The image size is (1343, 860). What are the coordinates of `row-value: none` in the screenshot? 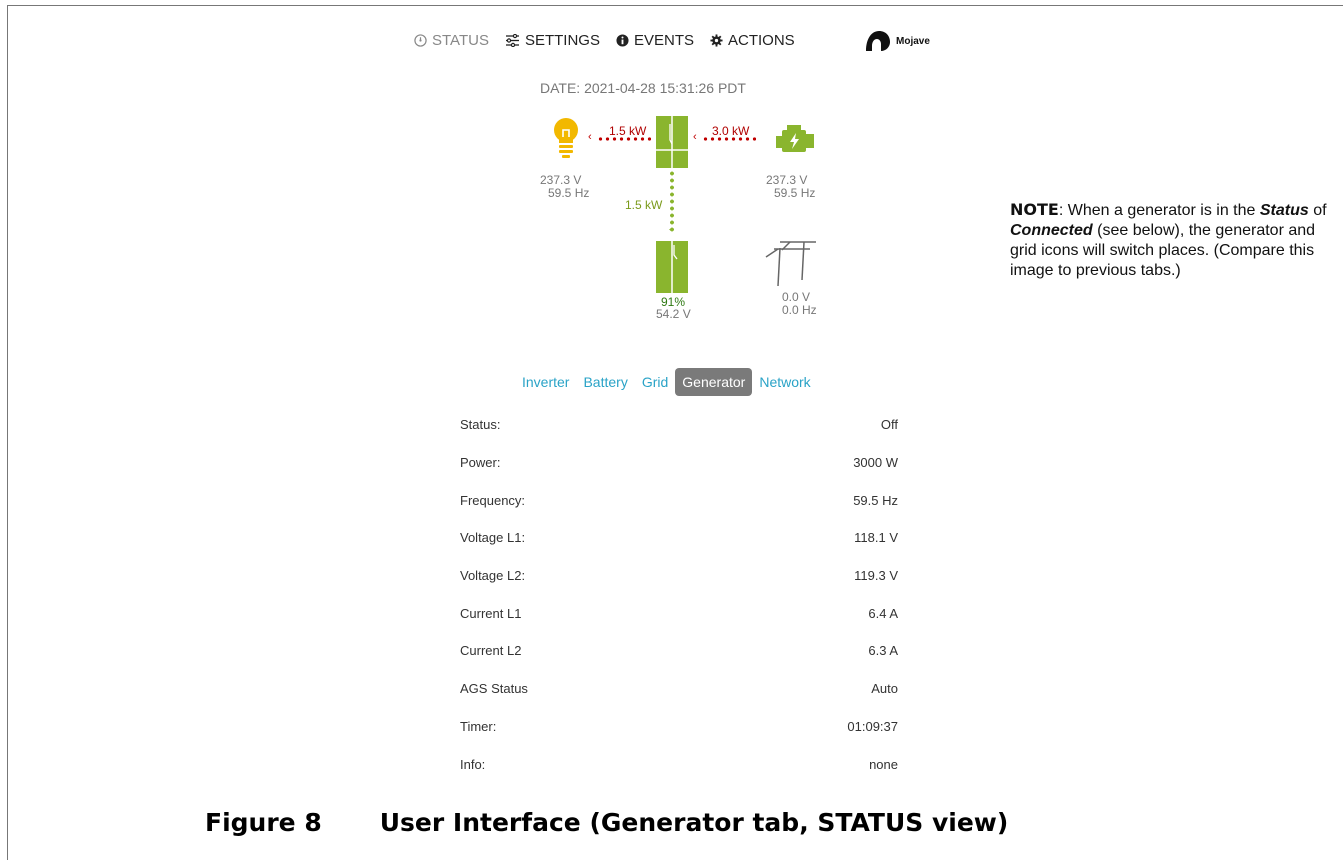 It's located at (883, 764).